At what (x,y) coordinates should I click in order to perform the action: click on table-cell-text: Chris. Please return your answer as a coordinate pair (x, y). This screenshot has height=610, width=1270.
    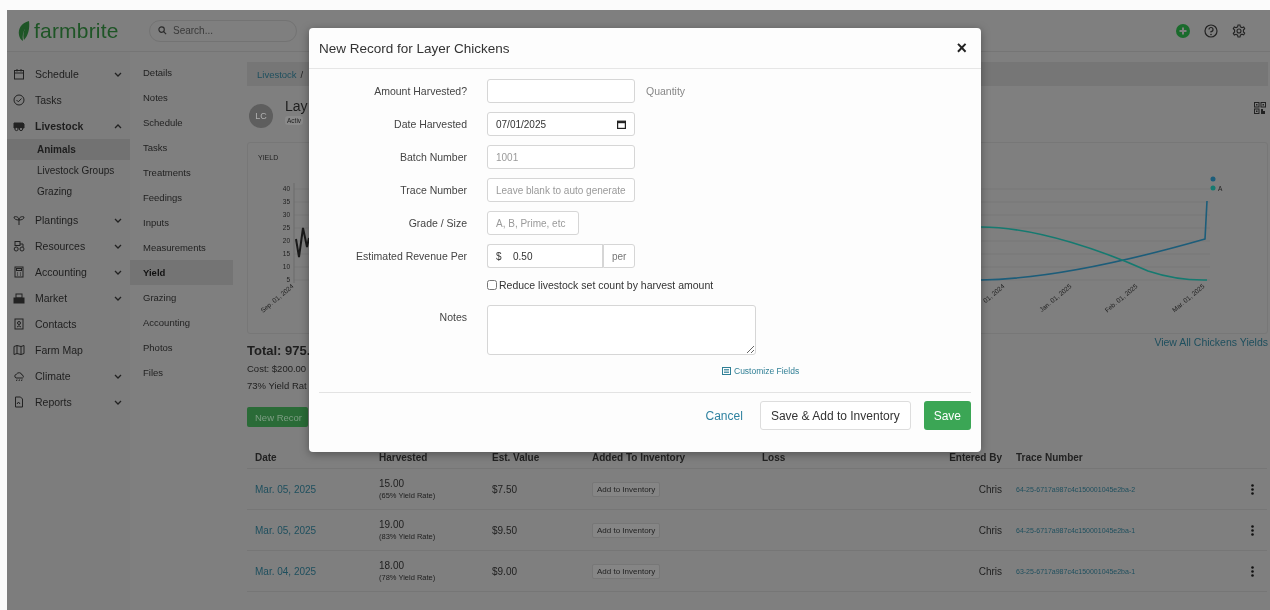
    Looking at the image, I should click on (990, 530).